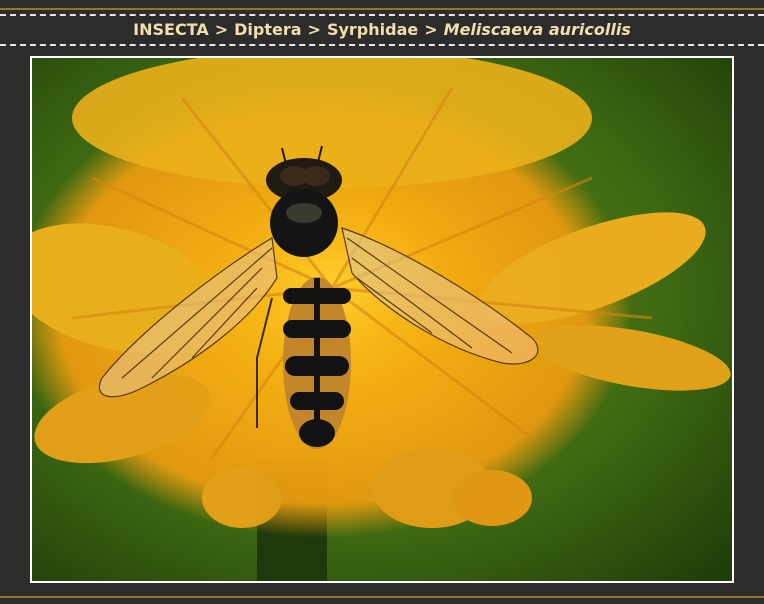  Describe the element at coordinates (372, 29) in the screenshot. I see `breadcrumb-family: Syrphidae` at that location.